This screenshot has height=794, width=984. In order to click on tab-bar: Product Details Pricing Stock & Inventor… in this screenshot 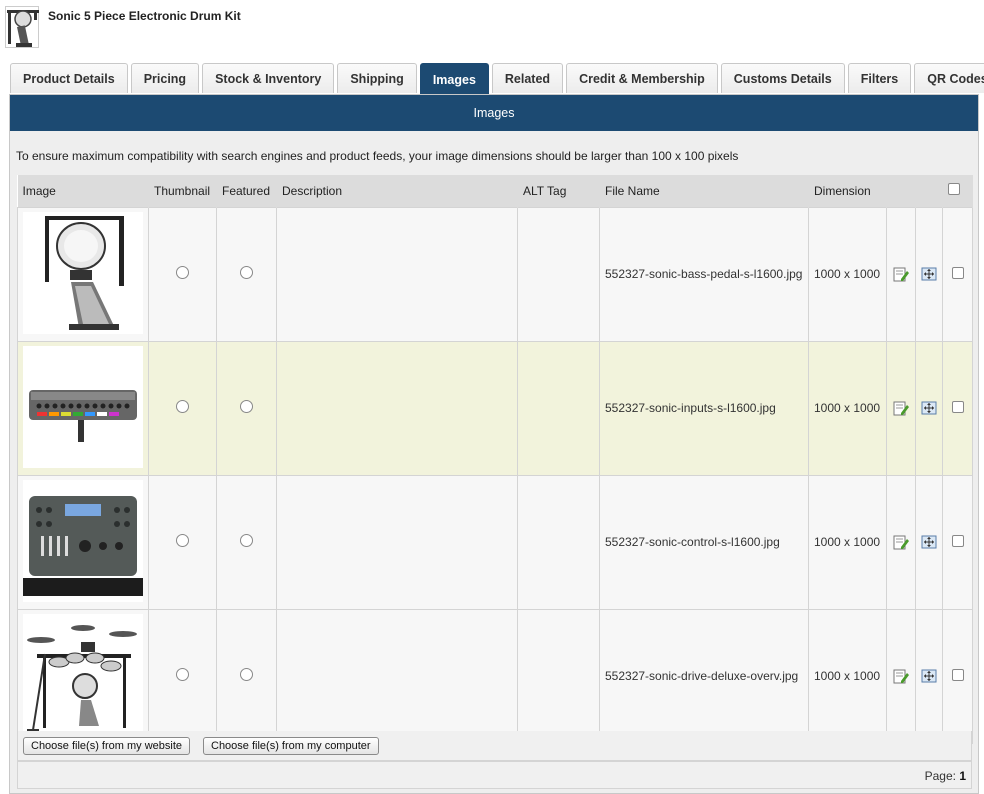, I will do `click(497, 79)`.